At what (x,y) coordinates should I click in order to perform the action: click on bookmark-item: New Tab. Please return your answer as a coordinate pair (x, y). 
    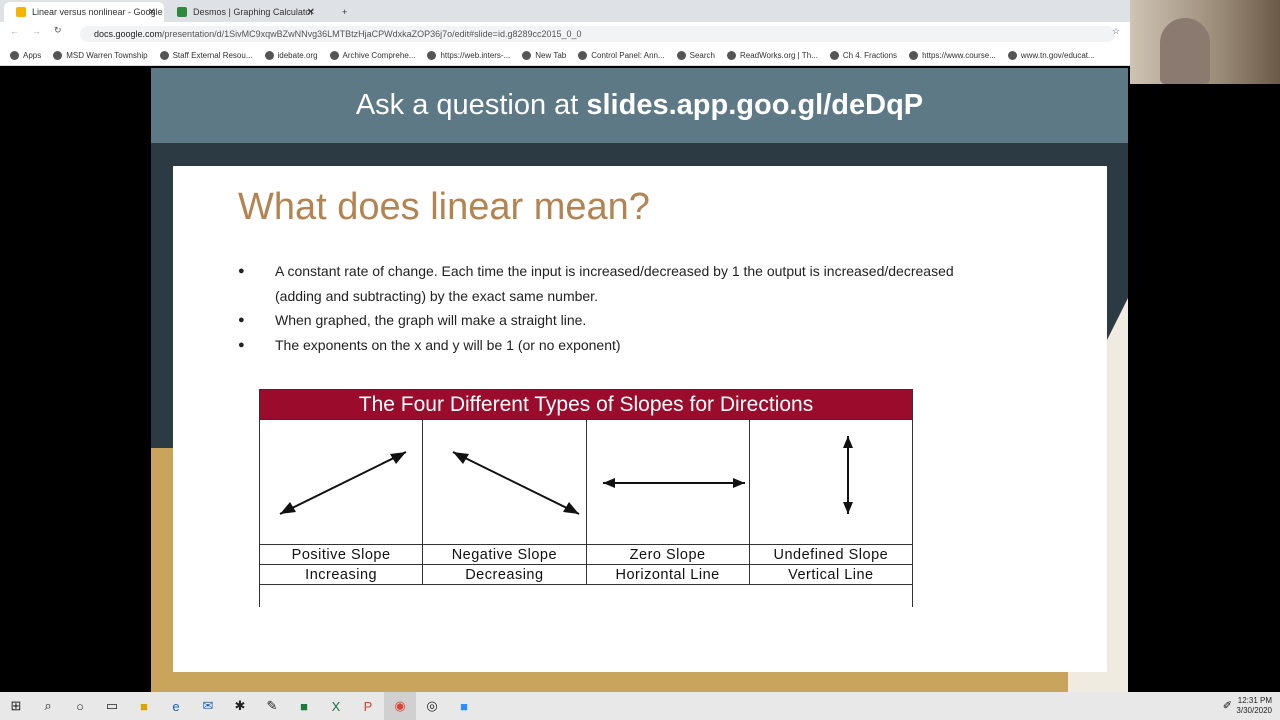
    Looking at the image, I should click on (544, 55).